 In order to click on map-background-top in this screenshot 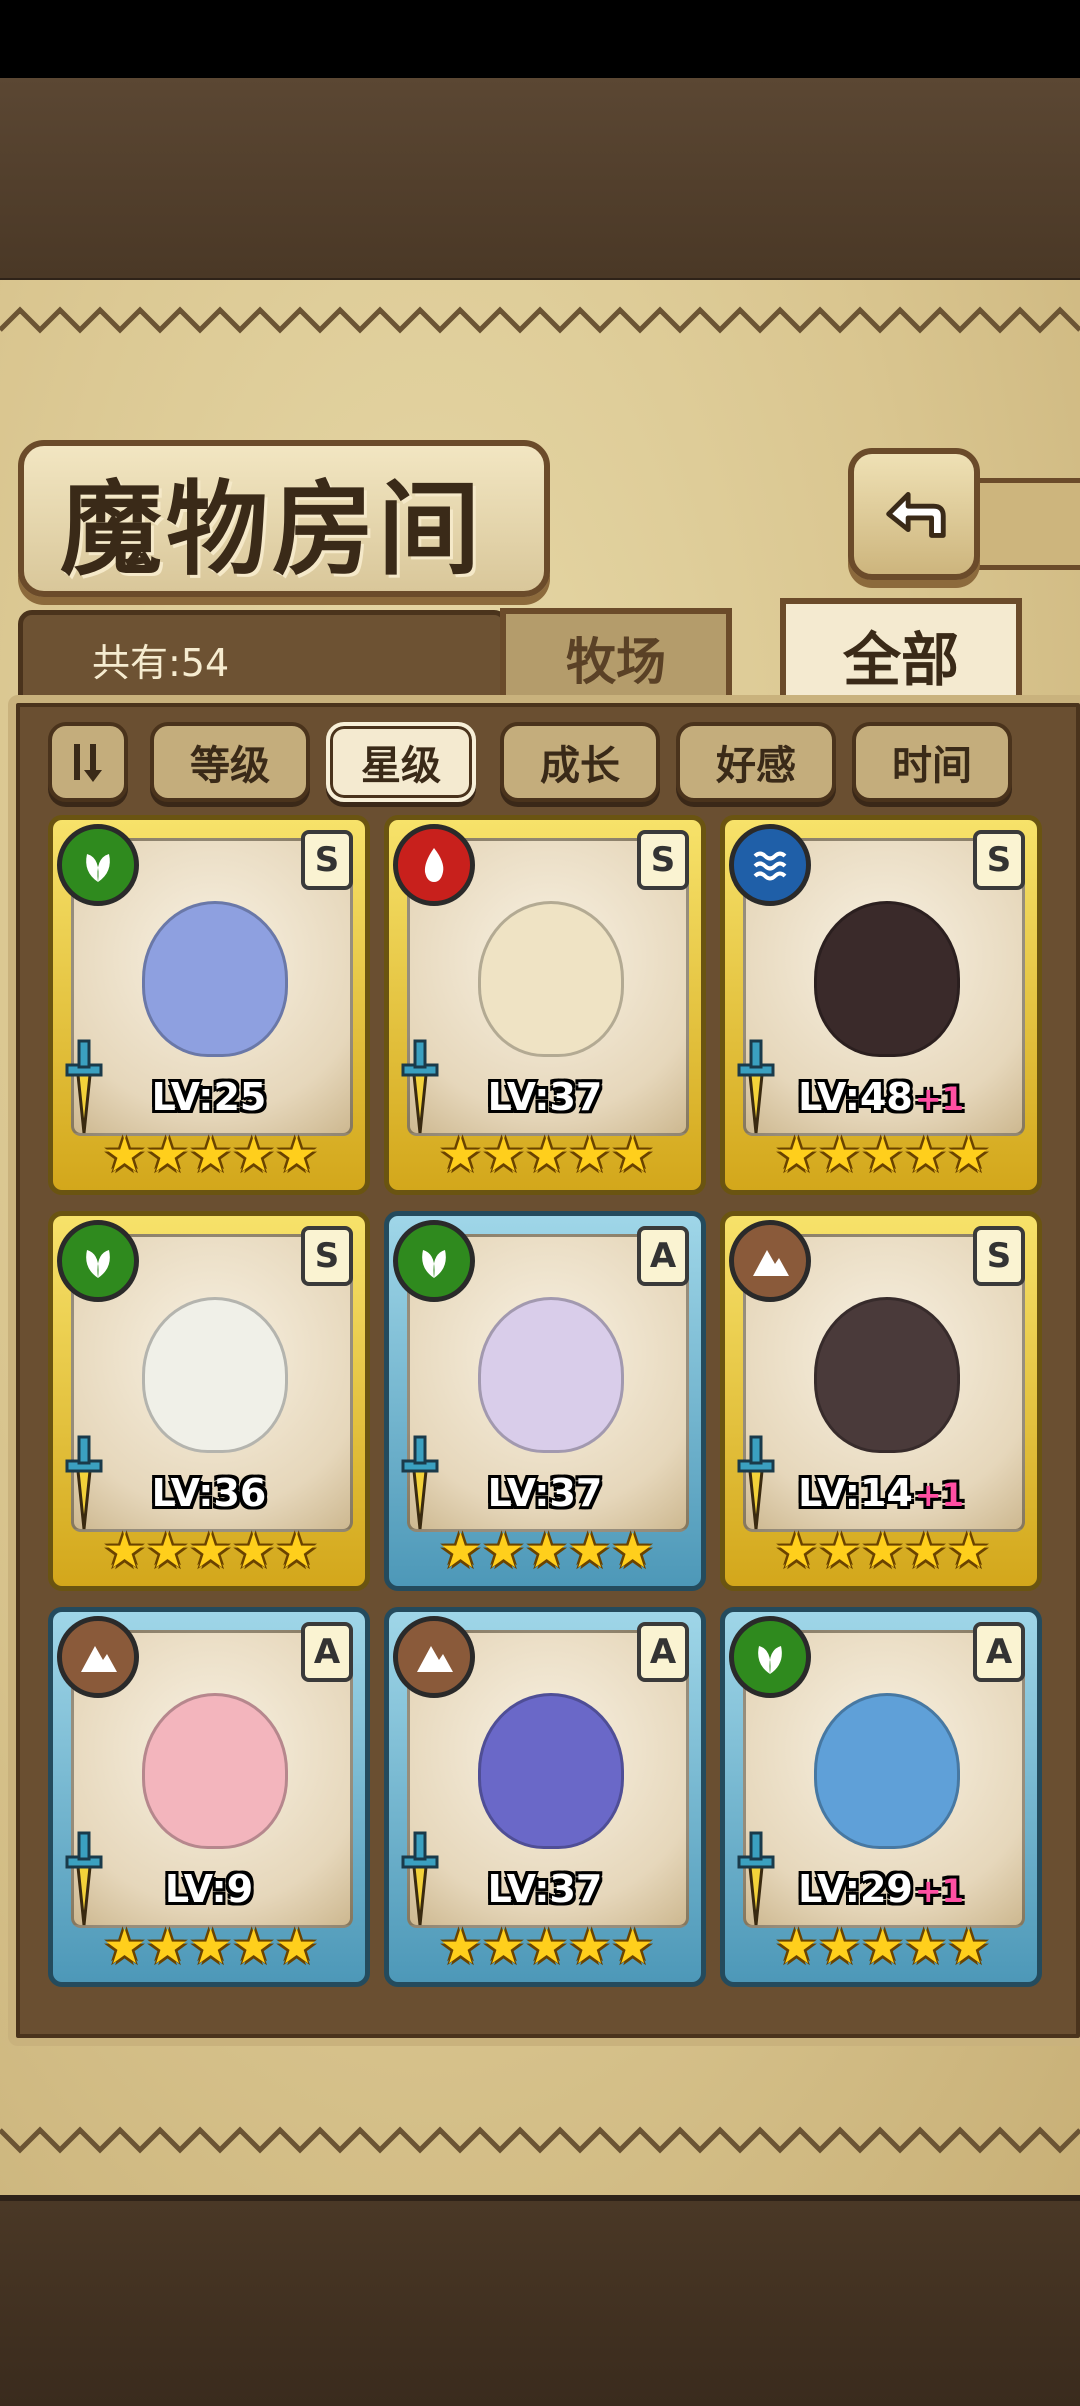, I will do `click(540, 181)`.